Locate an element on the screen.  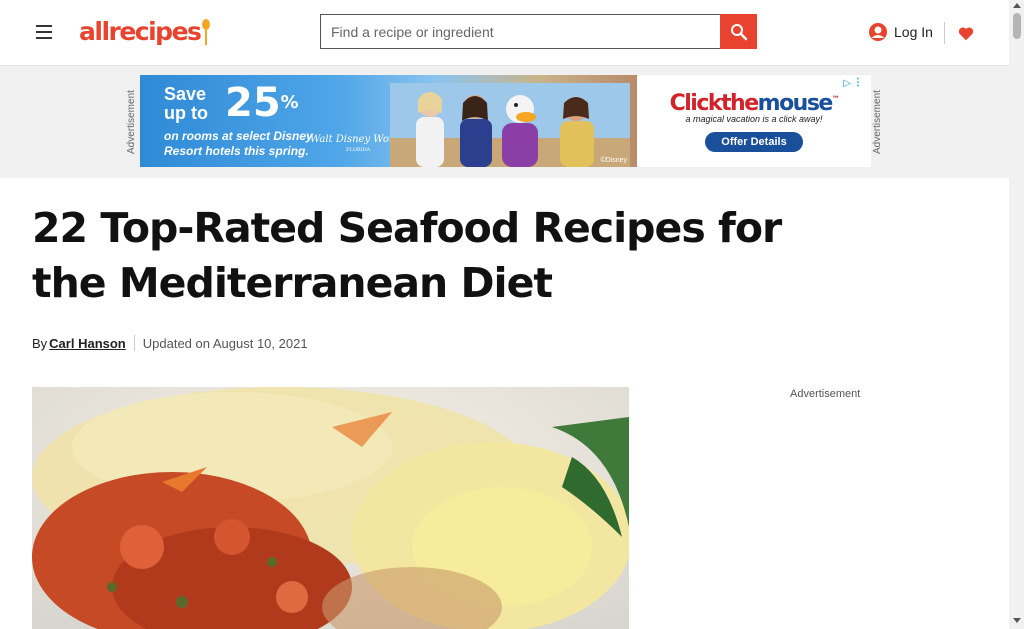
search-bar is located at coordinates (539, 32).